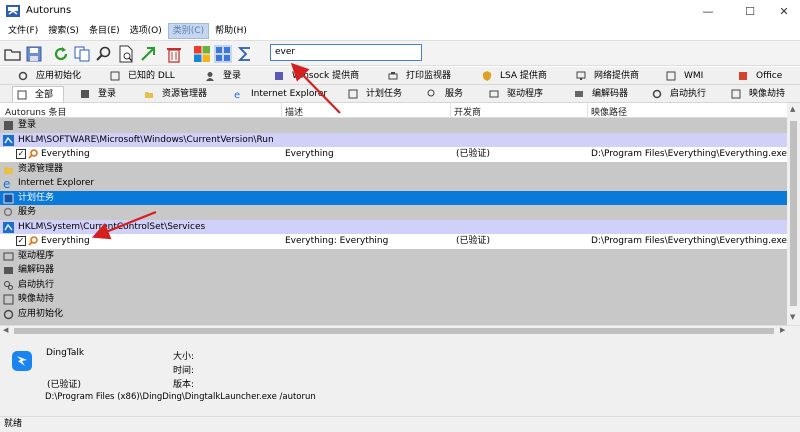 The image size is (800, 432). What do you see at coordinates (49, 10) in the screenshot?
I see `window-title: Autoruns` at bounding box center [49, 10].